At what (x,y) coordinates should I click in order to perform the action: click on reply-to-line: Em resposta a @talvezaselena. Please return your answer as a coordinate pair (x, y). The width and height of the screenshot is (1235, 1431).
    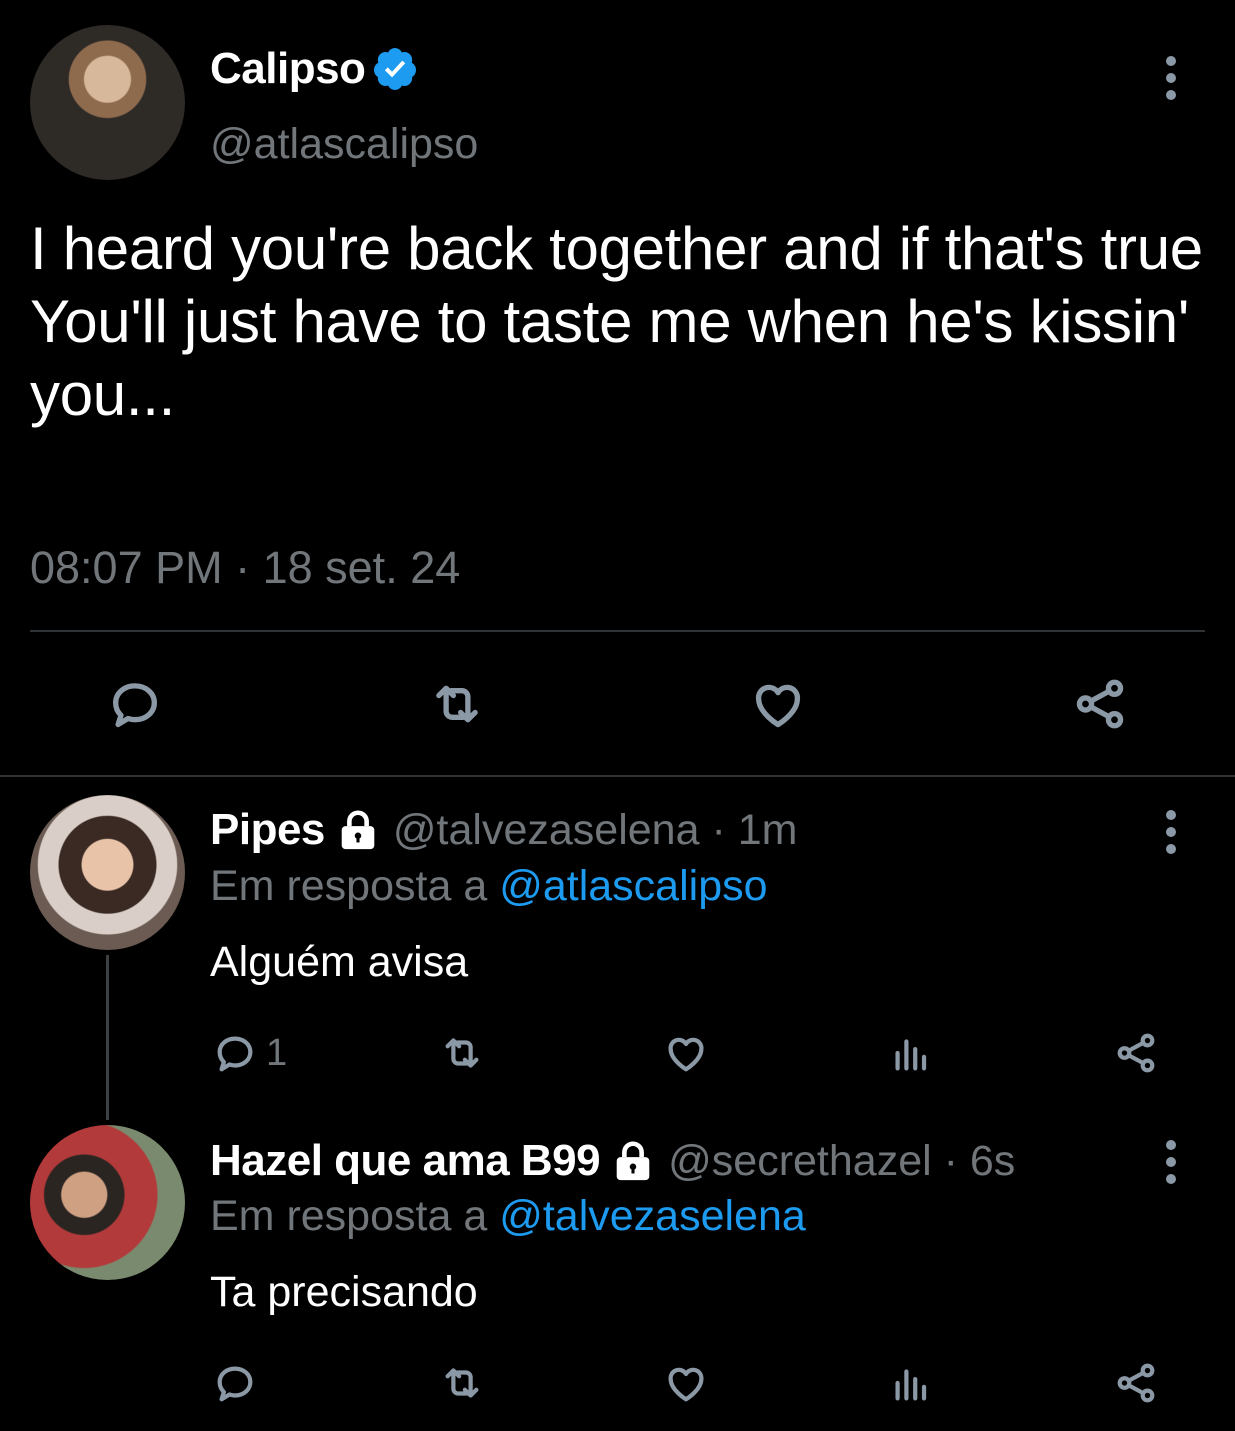
    Looking at the image, I should click on (508, 1216).